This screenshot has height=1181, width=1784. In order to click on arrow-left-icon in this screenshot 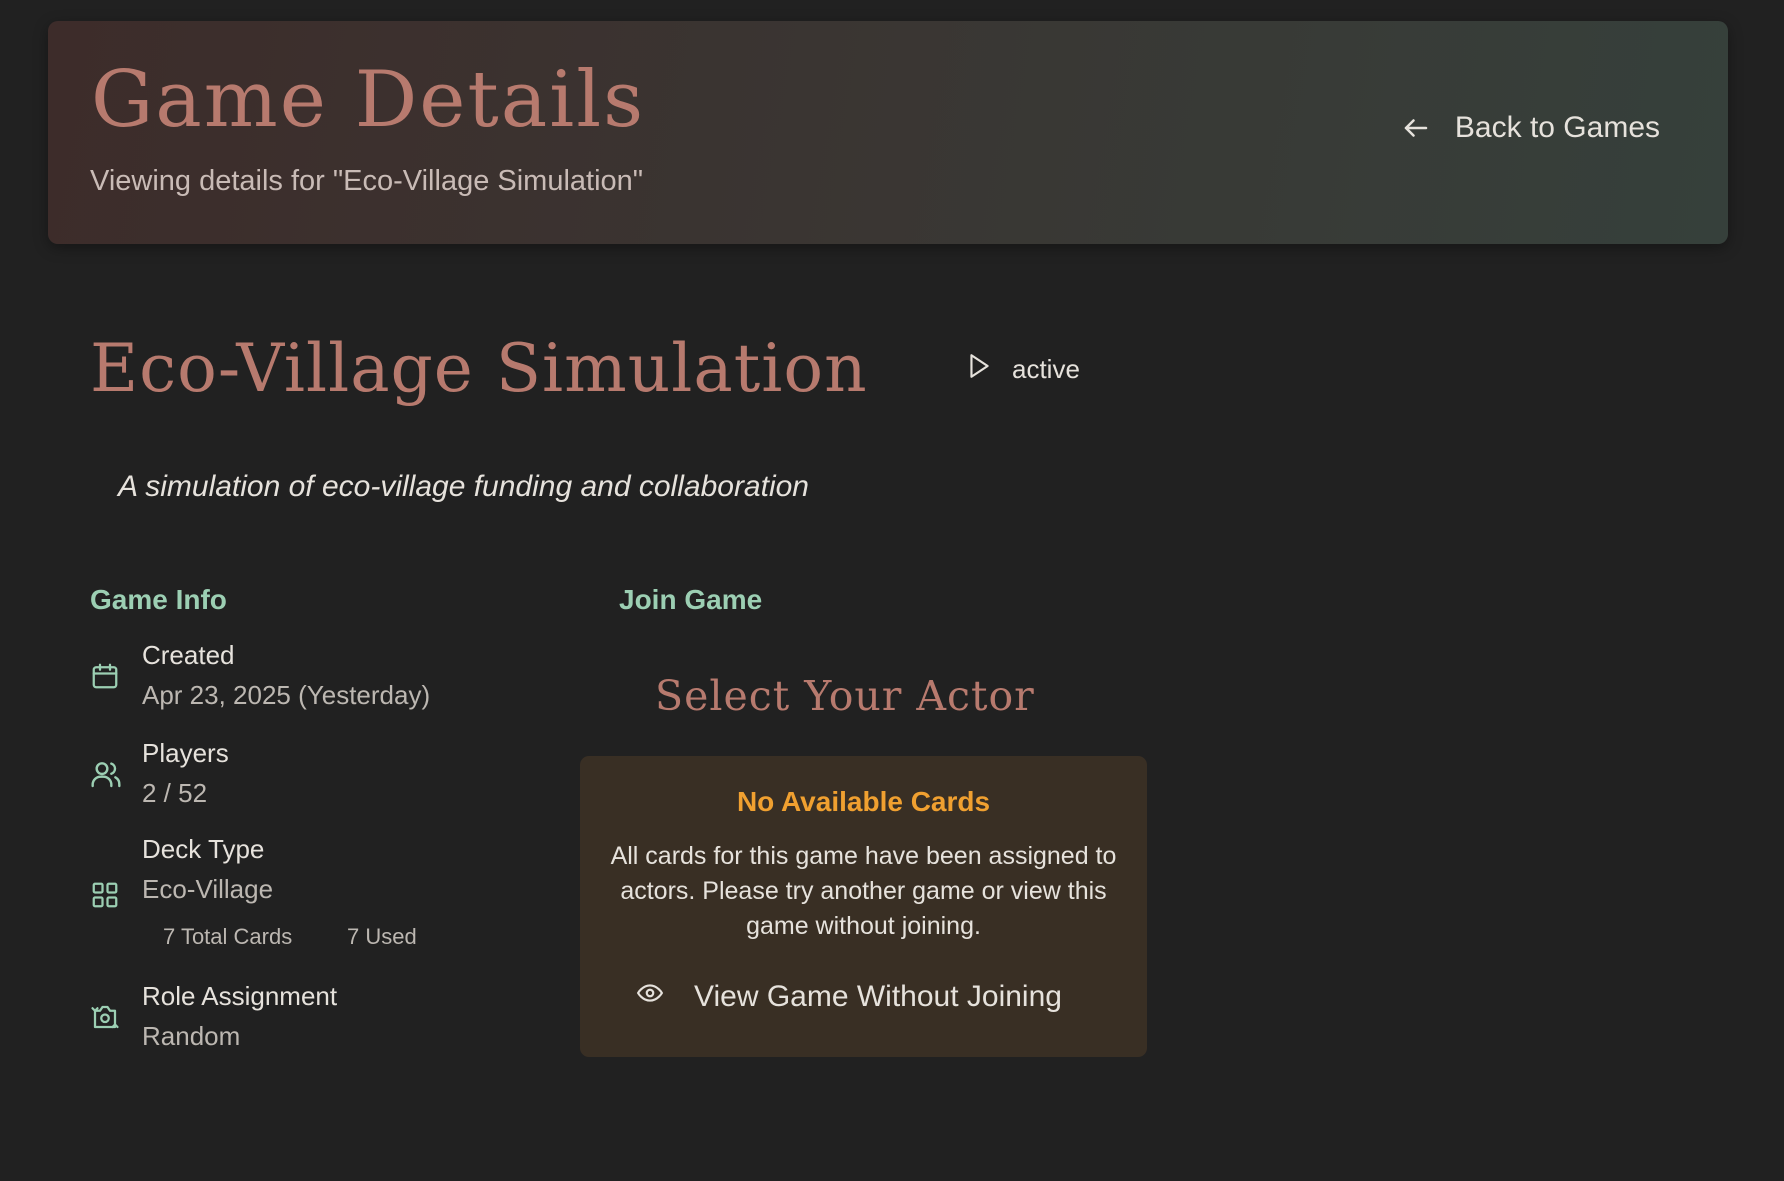, I will do `click(1416, 128)`.